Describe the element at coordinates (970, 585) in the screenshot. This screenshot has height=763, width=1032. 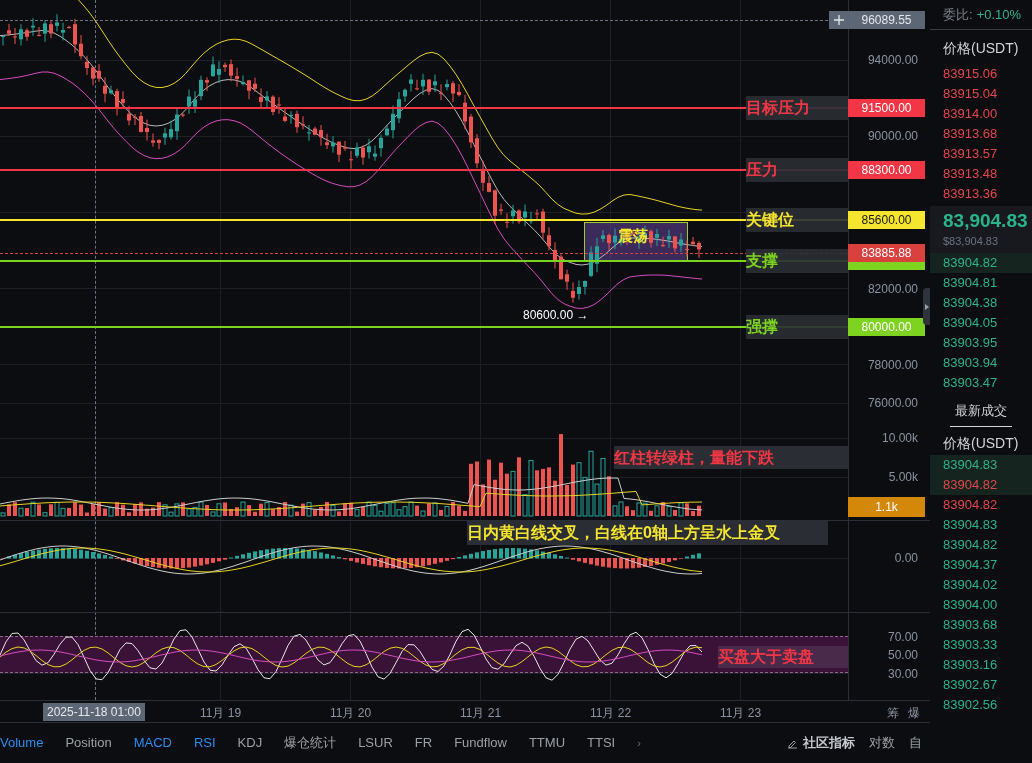
I see `trade-price: 83904.02` at that location.